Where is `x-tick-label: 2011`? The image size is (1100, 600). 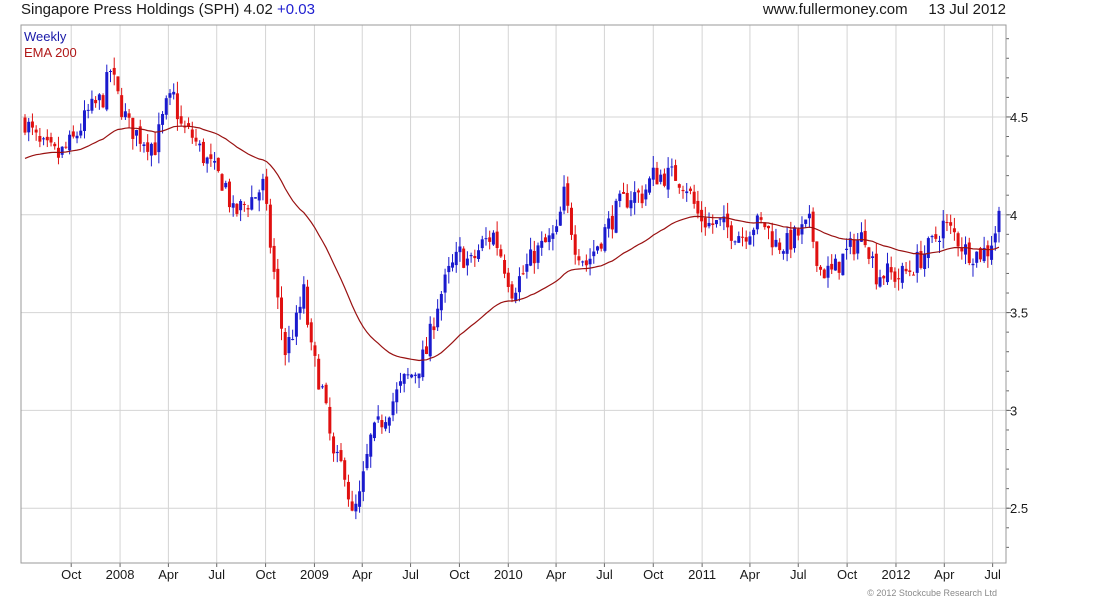
x-tick-label: 2011 is located at coordinates (702, 574).